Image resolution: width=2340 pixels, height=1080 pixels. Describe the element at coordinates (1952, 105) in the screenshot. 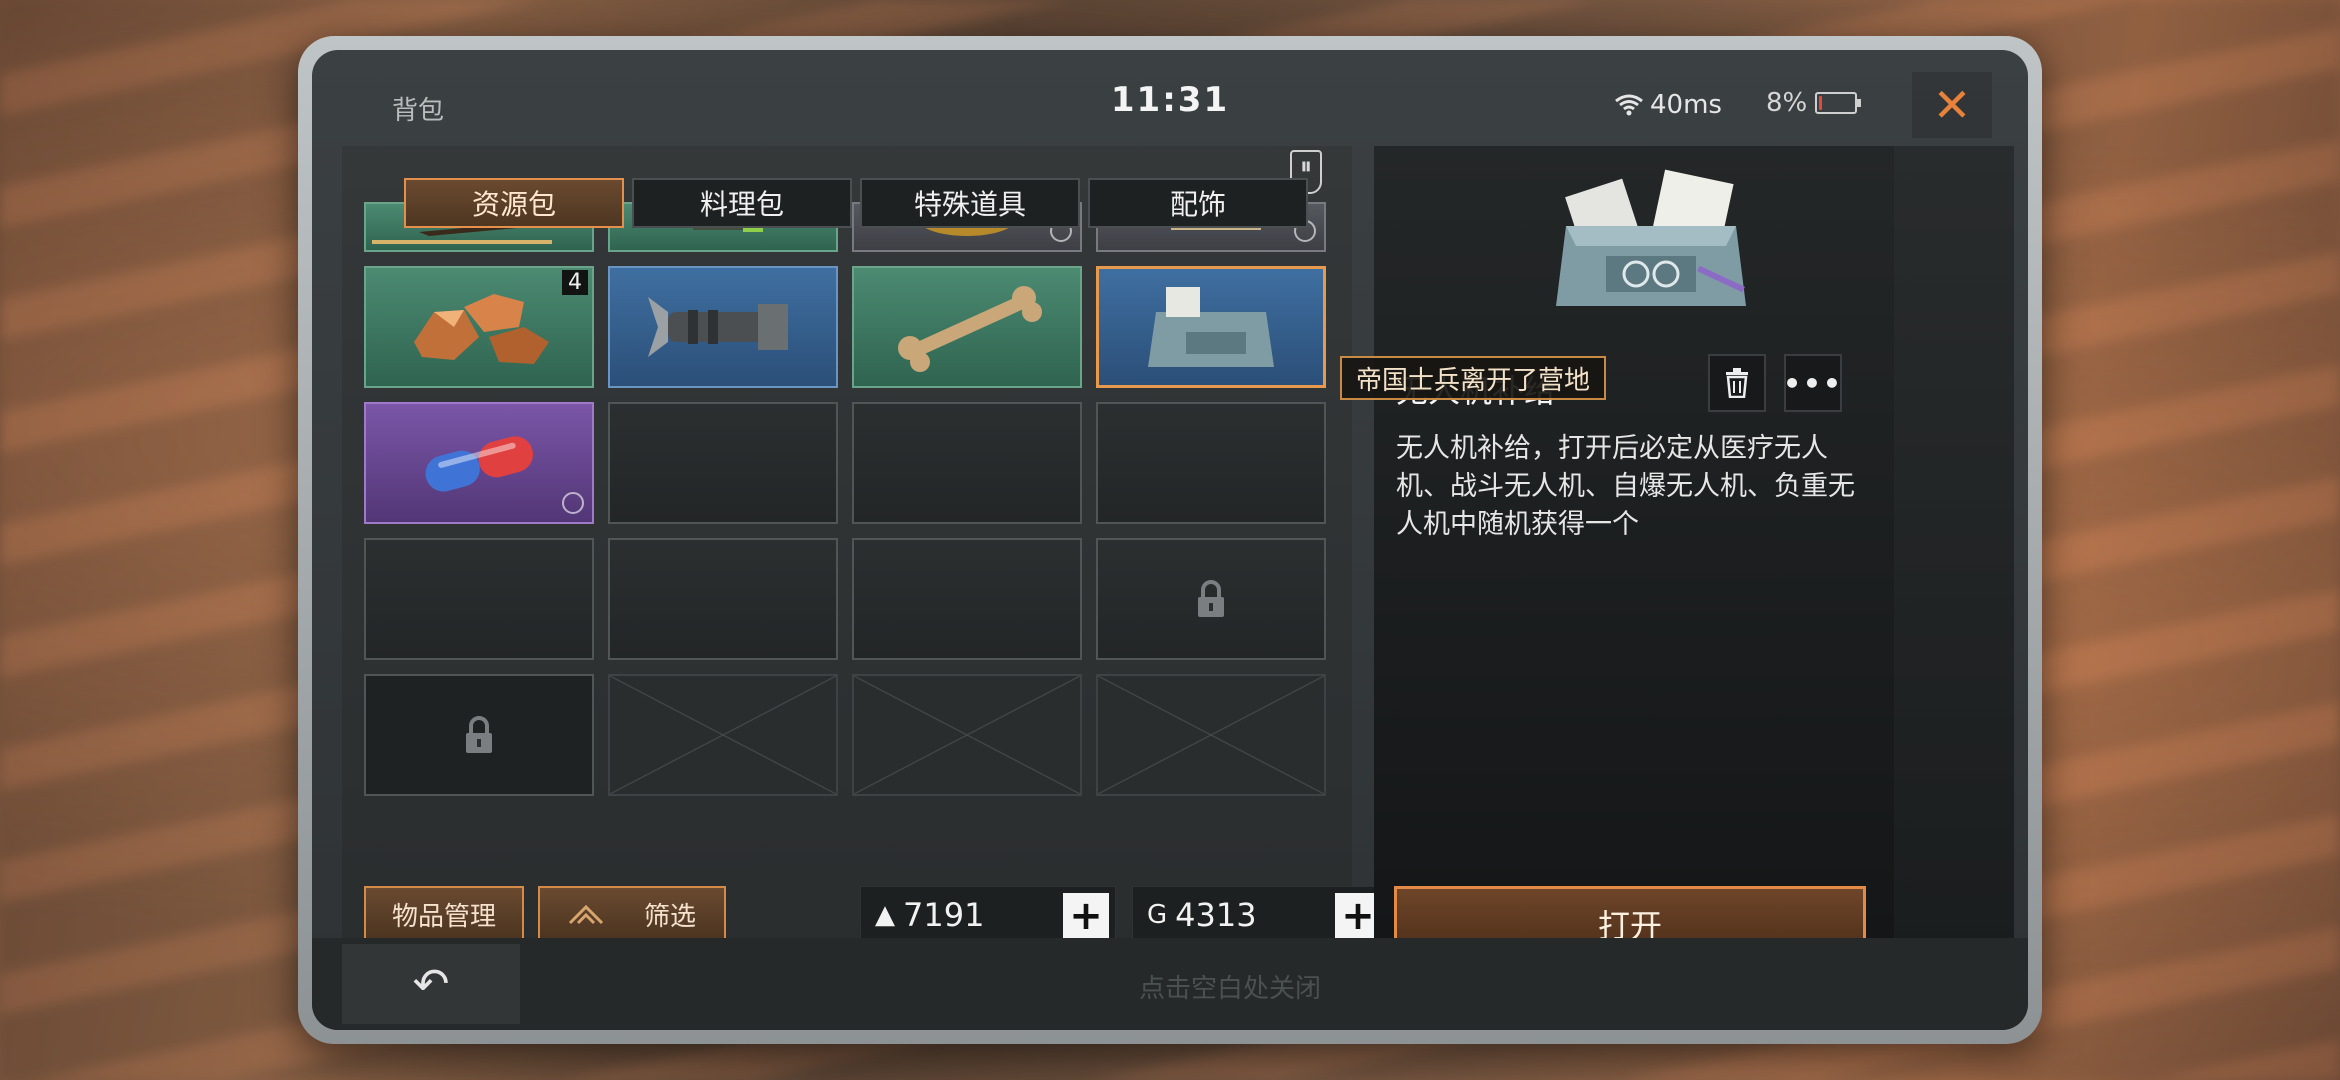

I see `close-button: ✕` at that location.